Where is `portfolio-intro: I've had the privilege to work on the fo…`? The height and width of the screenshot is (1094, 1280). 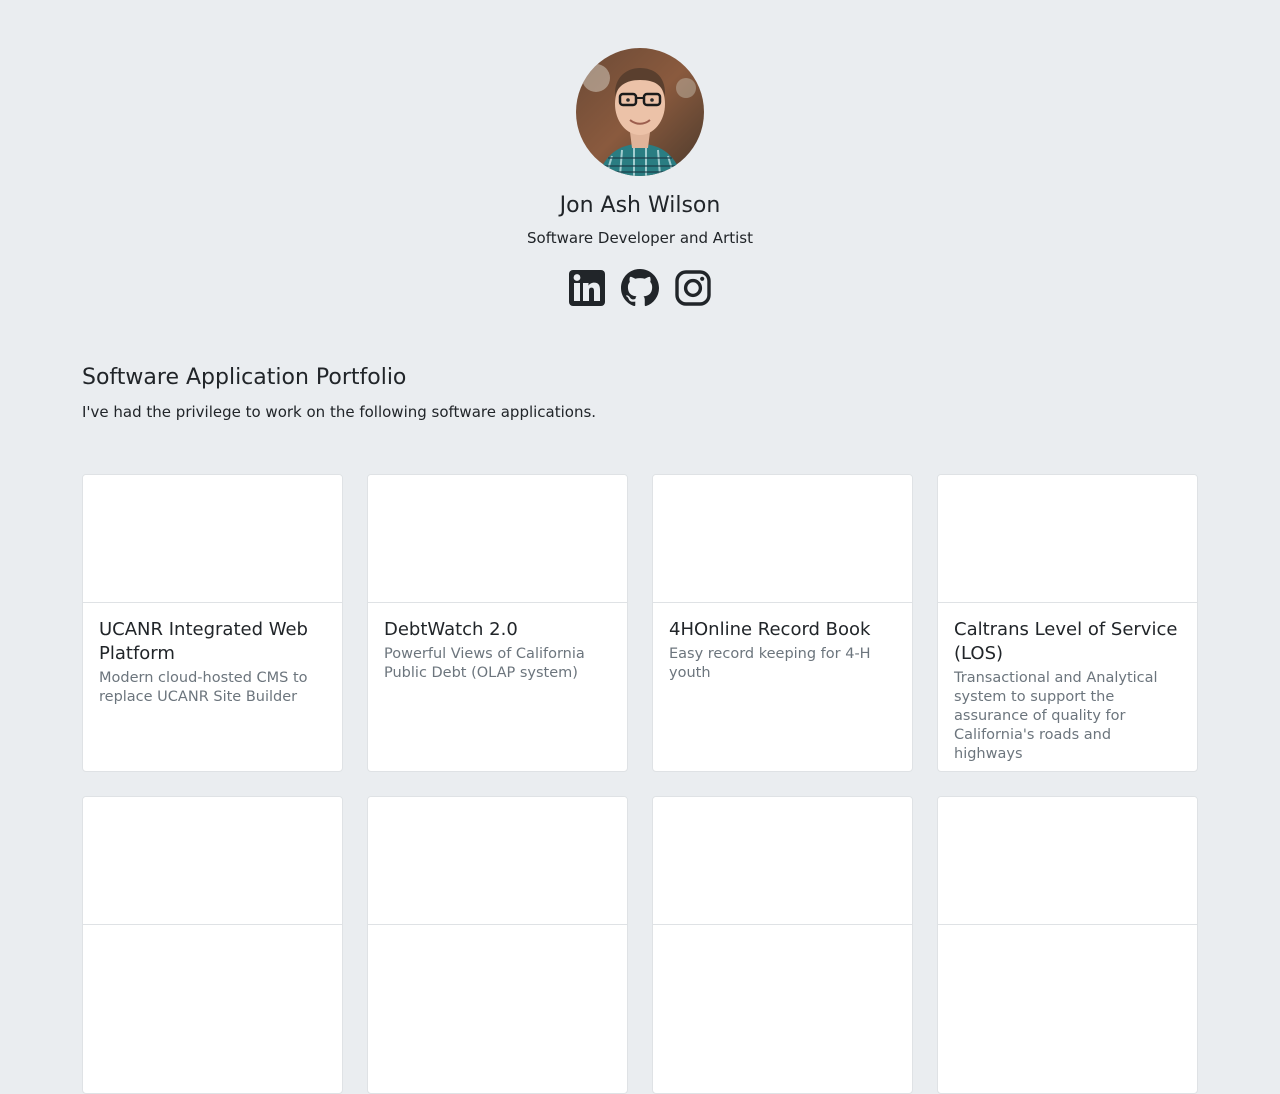
portfolio-intro: I've had the privilege to work on the fo… is located at coordinates (339, 412).